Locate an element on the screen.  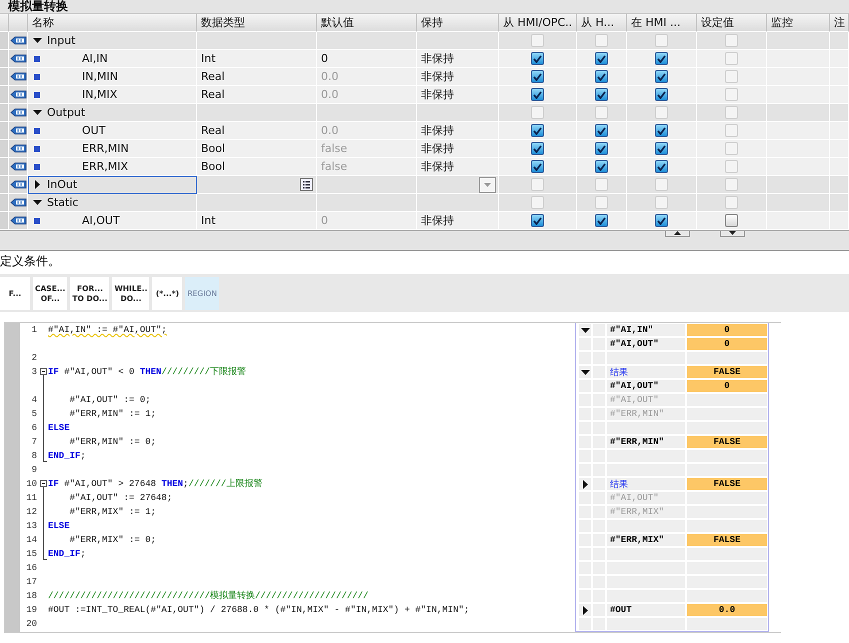
dropdown-button is located at coordinates (487, 184).